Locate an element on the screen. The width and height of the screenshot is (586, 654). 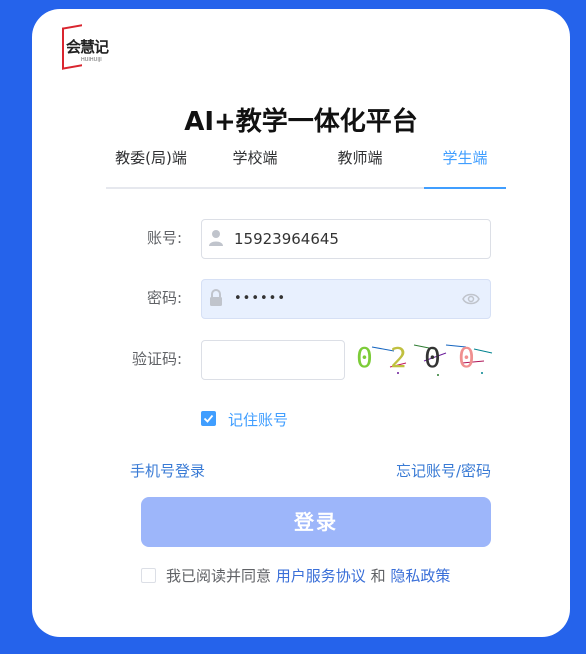
logo-text: 会慧记 is located at coordinates (87, 47).